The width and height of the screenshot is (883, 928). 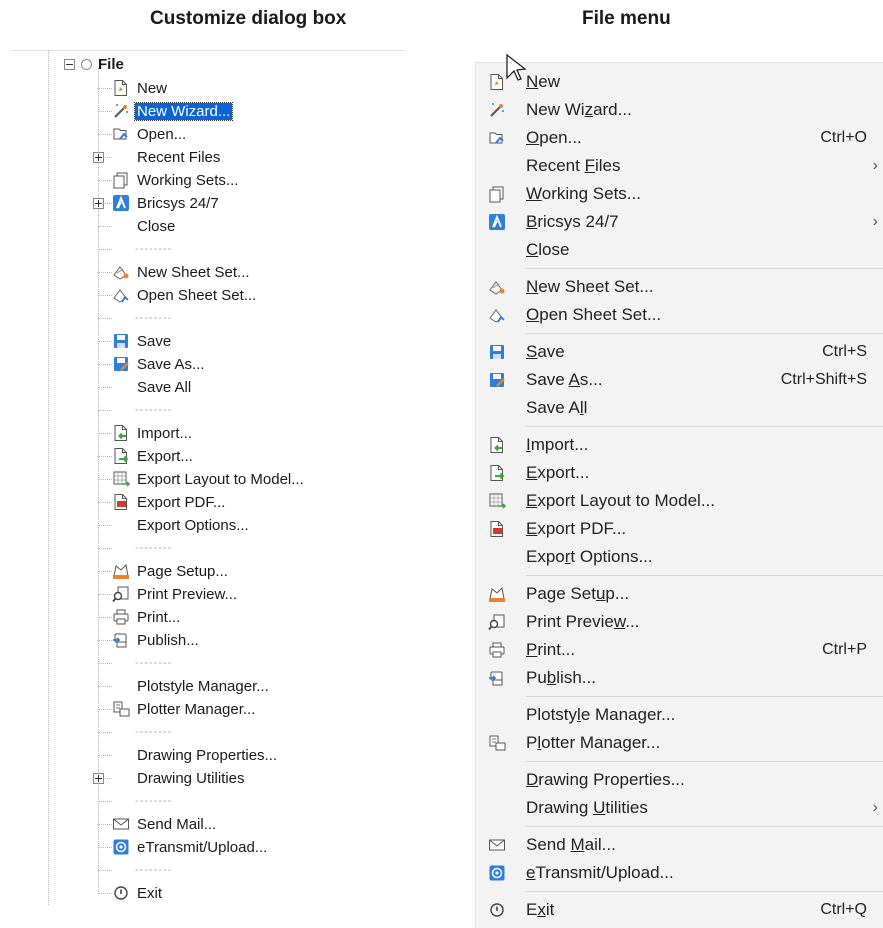 I want to click on menu-item: Save Ctrl+S, so click(x=679, y=352).